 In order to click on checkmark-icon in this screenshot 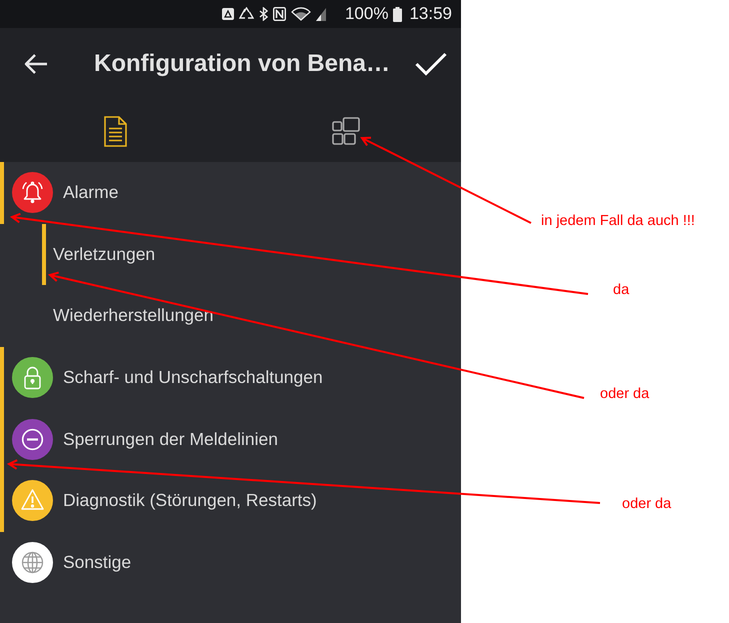, I will do `click(431, 64)`.